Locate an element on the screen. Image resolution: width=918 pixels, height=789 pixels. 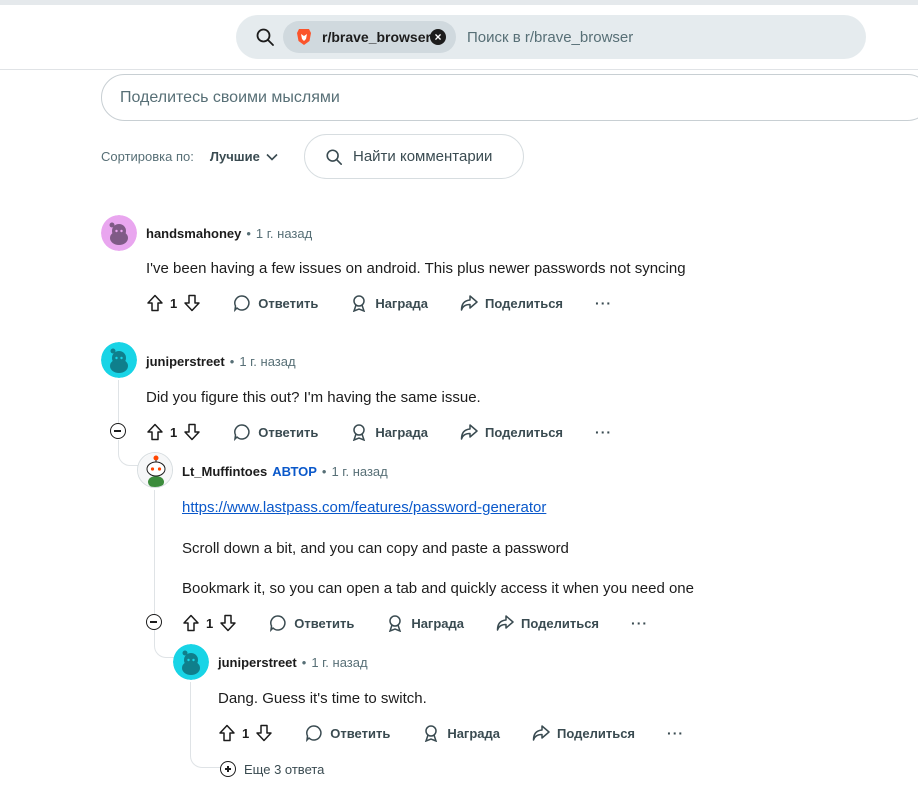
sort-label: Сортировка по: is located at coordinates (147, 156).